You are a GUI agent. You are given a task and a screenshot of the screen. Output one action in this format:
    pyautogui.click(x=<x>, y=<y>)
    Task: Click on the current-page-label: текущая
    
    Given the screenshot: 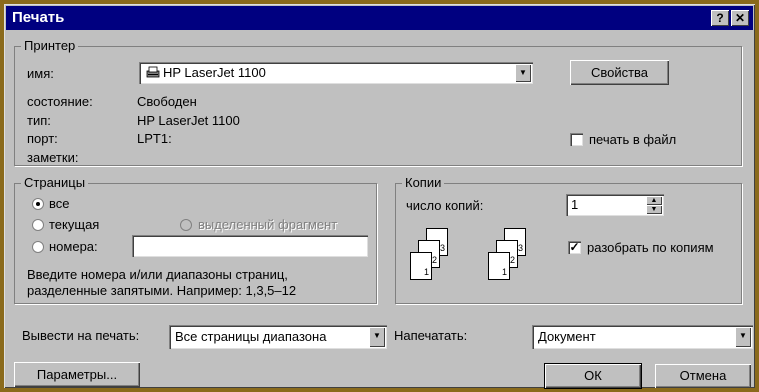 What is the action you would take?
    pyautogui.click(x=74, y=224)
    